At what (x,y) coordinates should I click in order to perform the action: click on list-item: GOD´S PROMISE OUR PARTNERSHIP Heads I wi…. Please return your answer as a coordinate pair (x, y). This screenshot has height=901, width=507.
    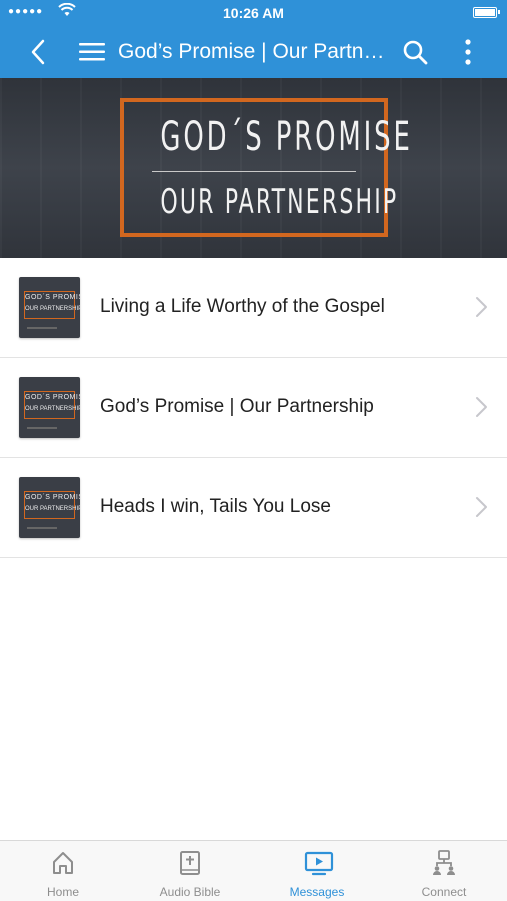
    Looking at the image, I should click on (253, 508).